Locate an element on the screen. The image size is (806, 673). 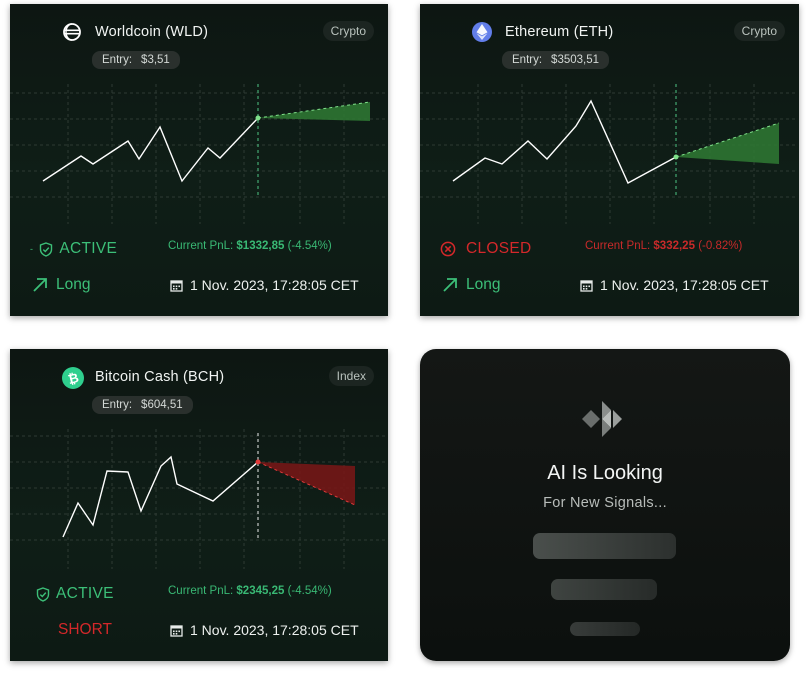
entry-price: Entry: $3503,51 is located at coordinates (556, 60).